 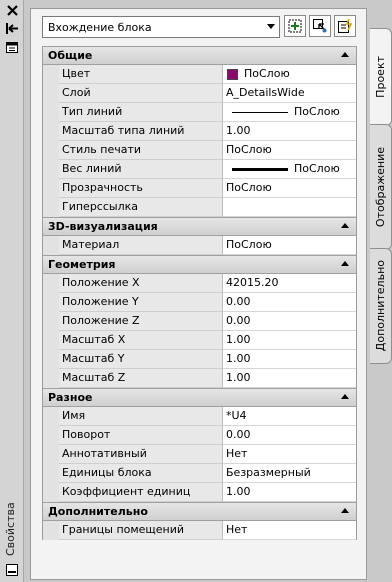 What do you see at coordinates (12, 10) in the screenshot?
I see `close-icon` at bounding box center [12, 10].